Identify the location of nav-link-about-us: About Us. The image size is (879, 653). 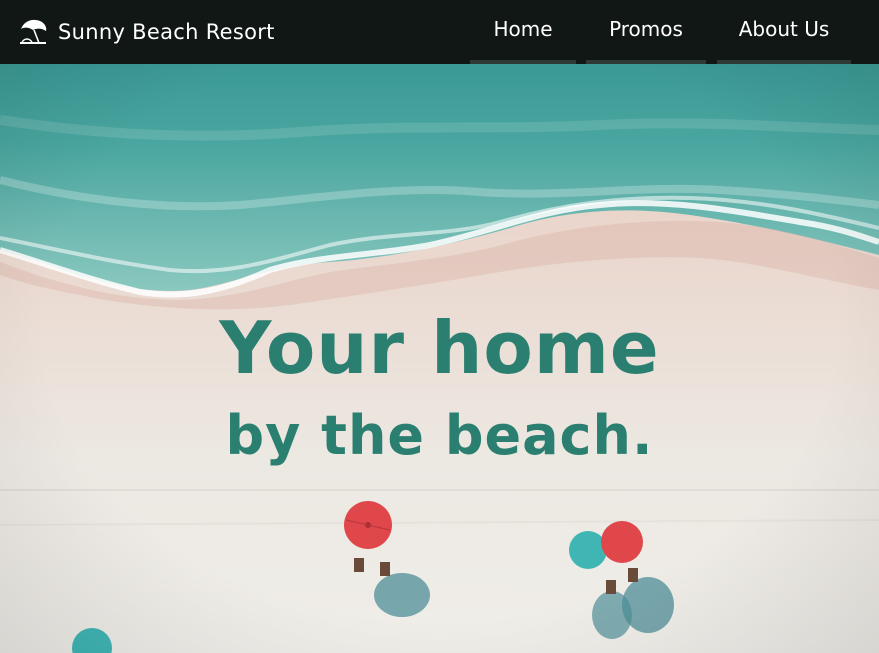
(784, 32).